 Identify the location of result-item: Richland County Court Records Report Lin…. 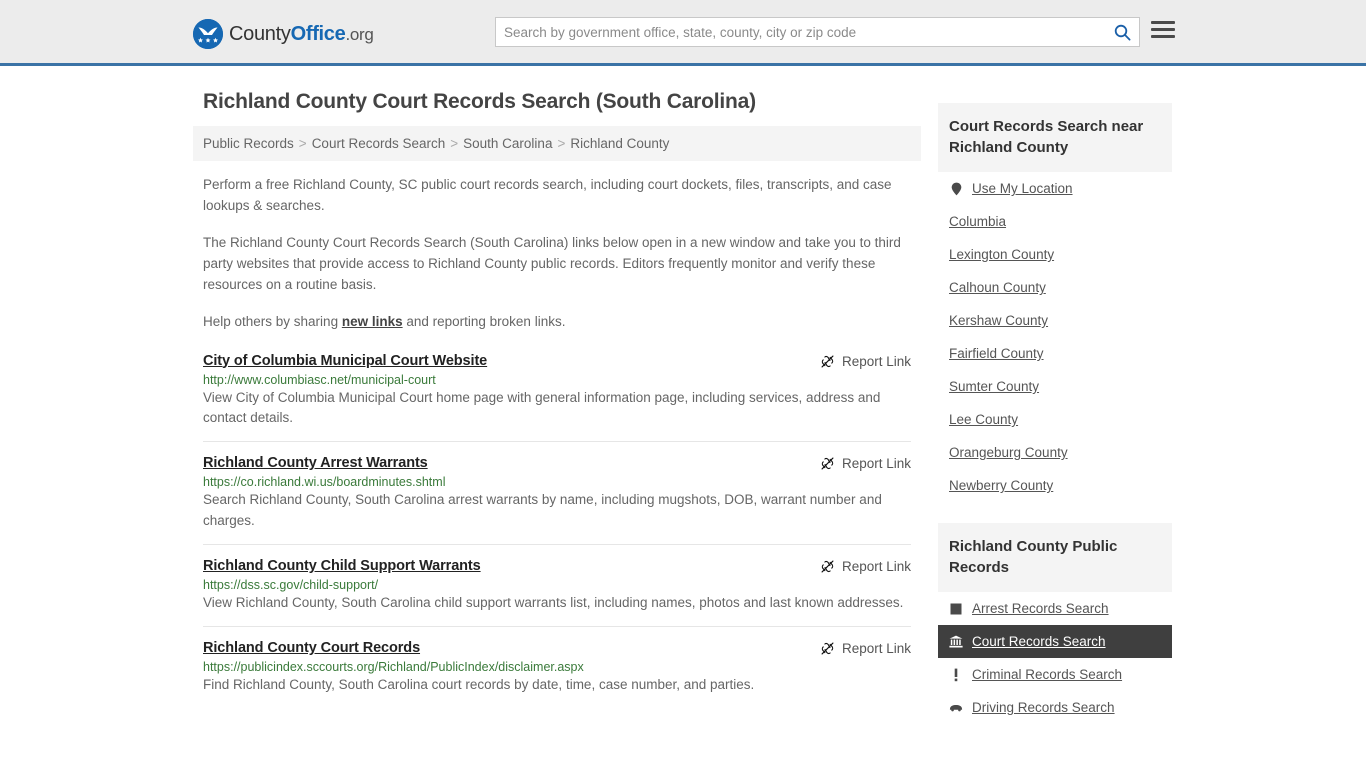
(557, 667).